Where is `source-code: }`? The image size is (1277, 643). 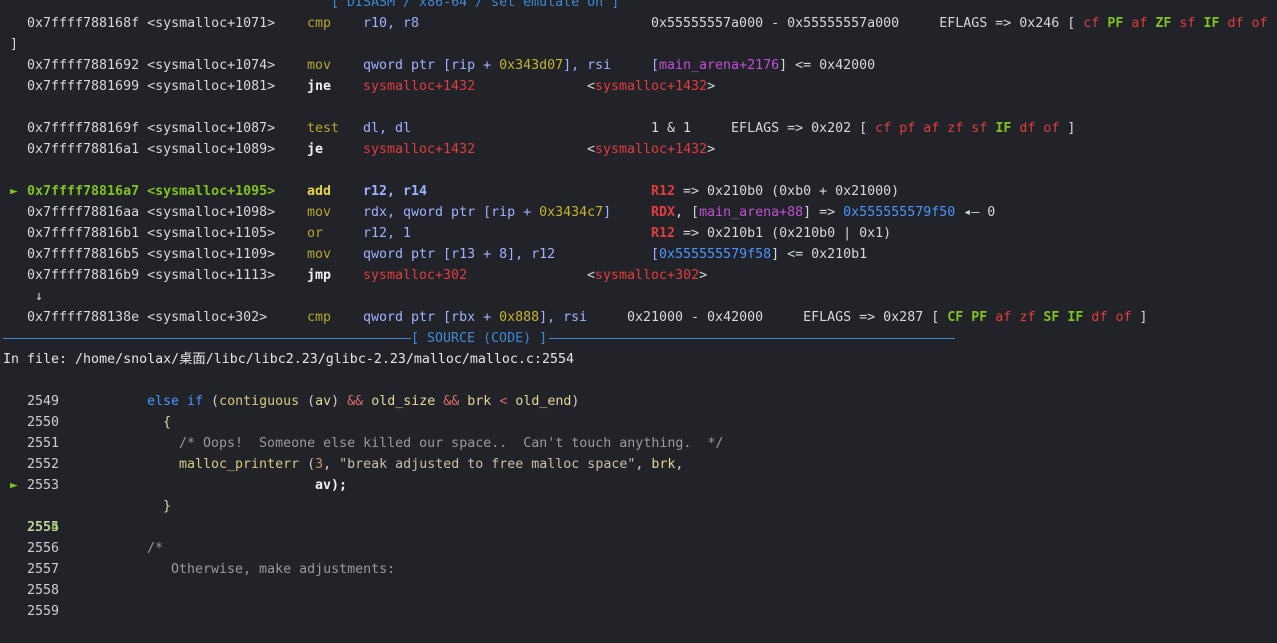 source-code: } is located at coordinates (167, 506).